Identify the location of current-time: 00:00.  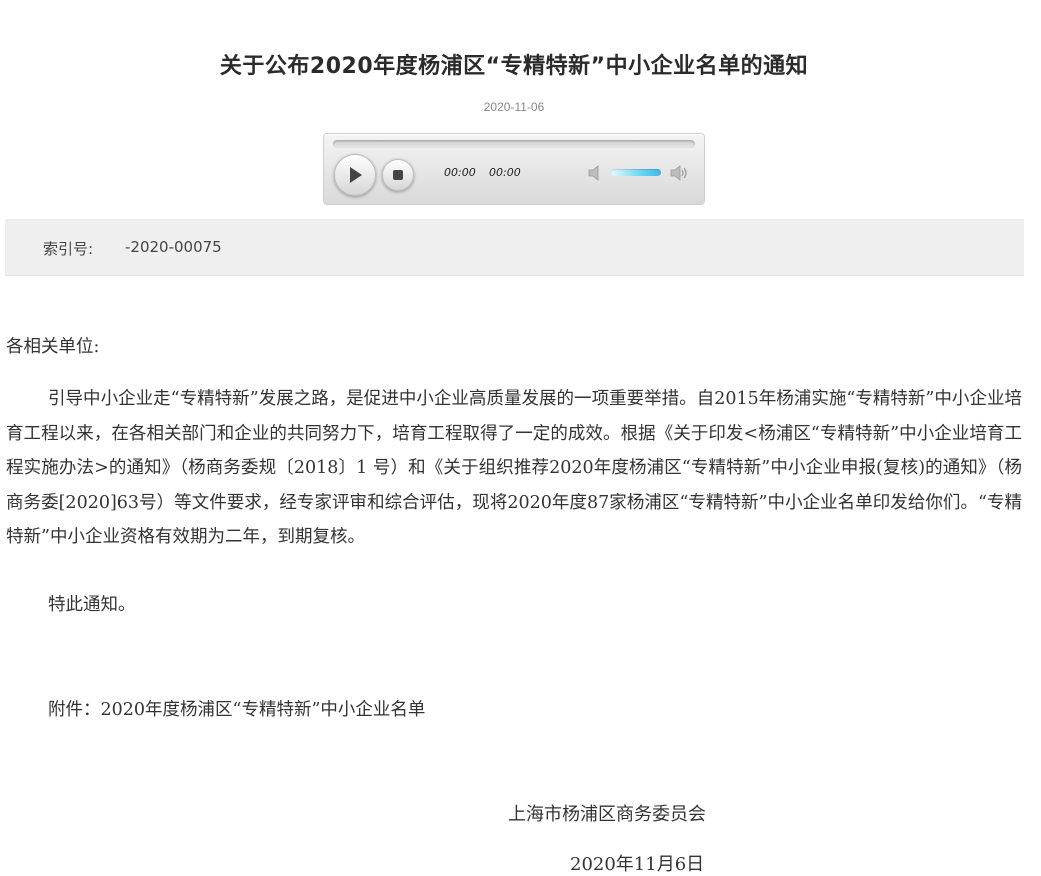
(460, 172).